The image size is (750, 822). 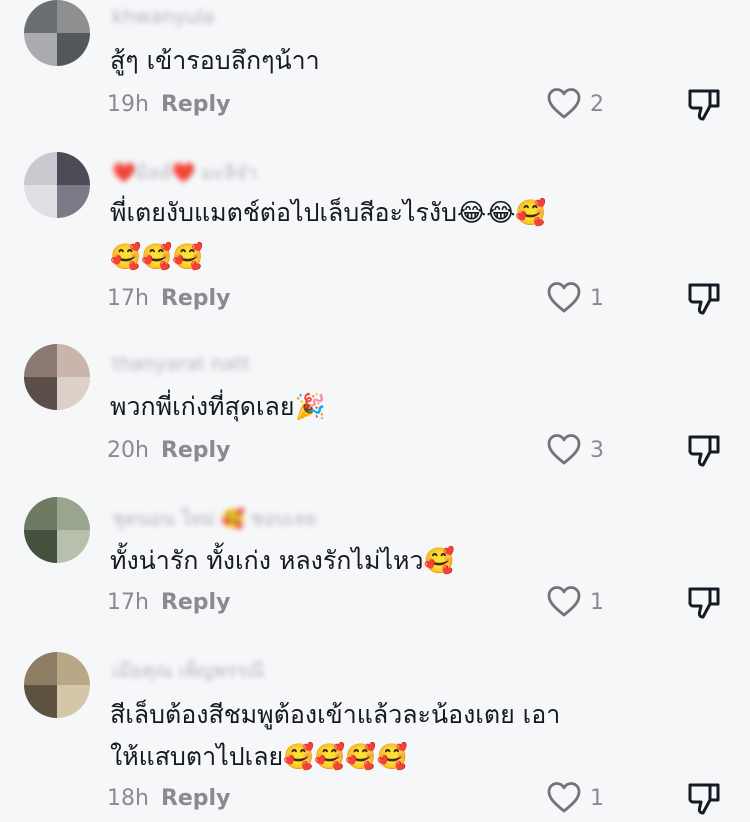 What do you see at coordinates (181, 364) in the screenshot?
I see `comment-username: thanyarat natt` at bounding box center [181, 364].